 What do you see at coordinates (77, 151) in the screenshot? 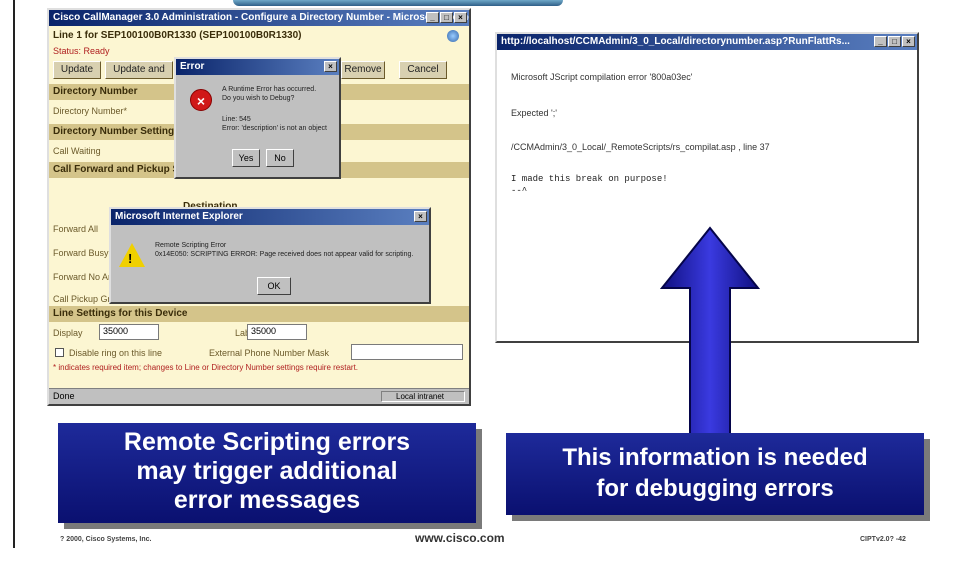
I see `call-waiting-label: Call Waiting` at bounding box center [77, 151].